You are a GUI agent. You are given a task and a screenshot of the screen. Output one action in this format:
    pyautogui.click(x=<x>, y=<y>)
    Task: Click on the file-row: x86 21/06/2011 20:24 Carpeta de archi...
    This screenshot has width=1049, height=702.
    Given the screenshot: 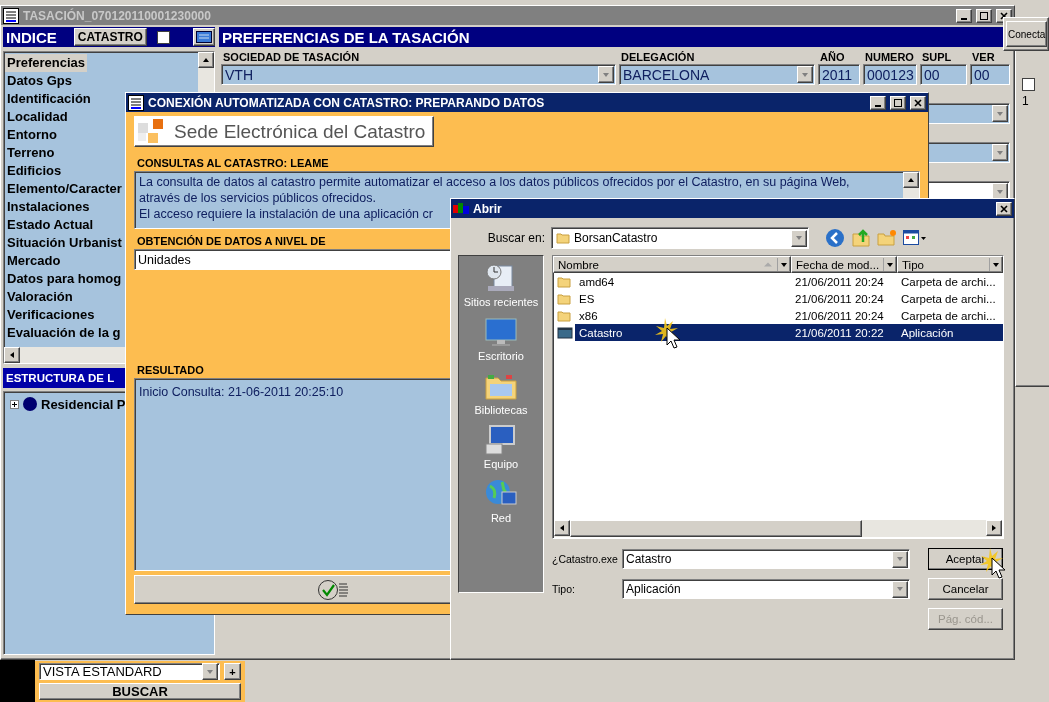 What is the action you would take?
    pyautogui.click(x=789, y=315)
    